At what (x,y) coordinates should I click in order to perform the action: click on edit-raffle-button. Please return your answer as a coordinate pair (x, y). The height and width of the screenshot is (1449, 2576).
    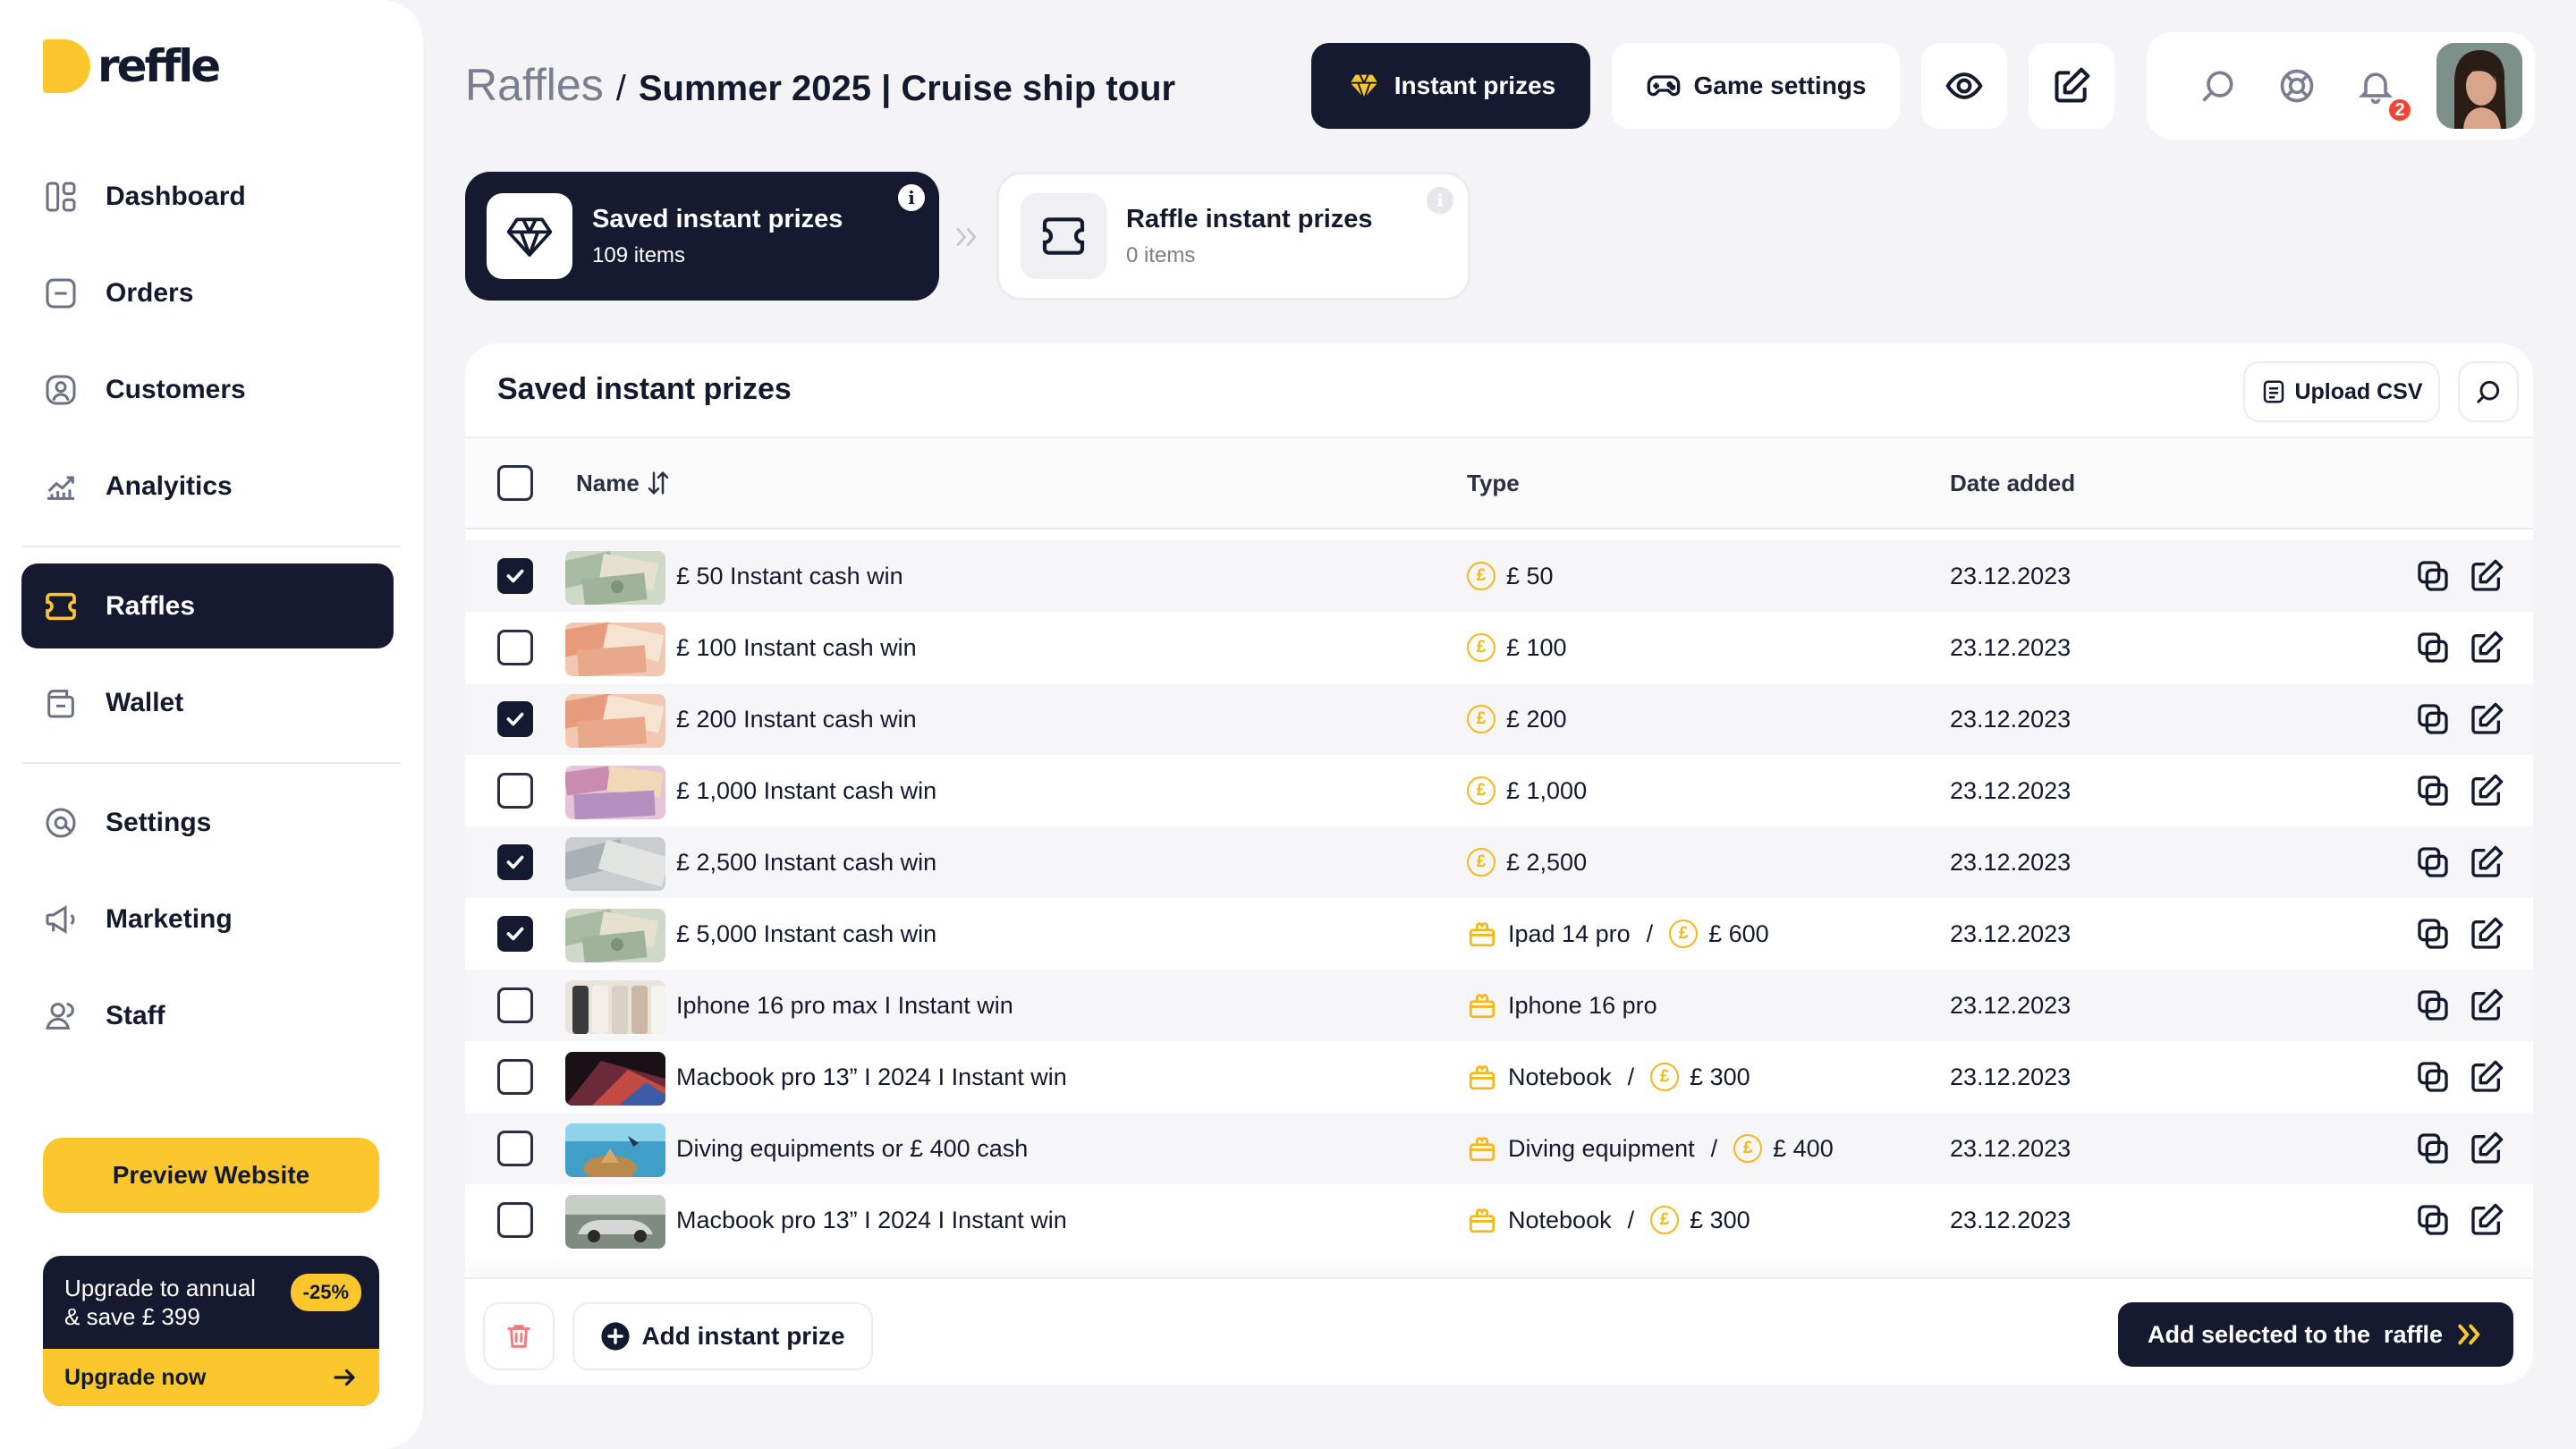
    Looking at the image, I should click on (2071, 86).